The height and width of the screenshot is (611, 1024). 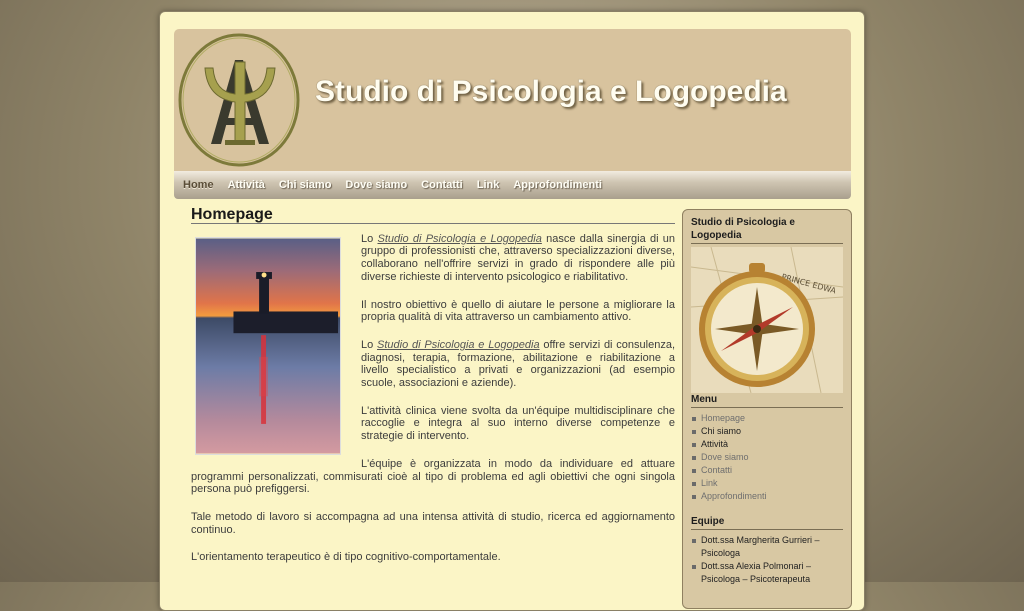 I want to click on nav-attivita: Attività, so click(x=246, y=185).